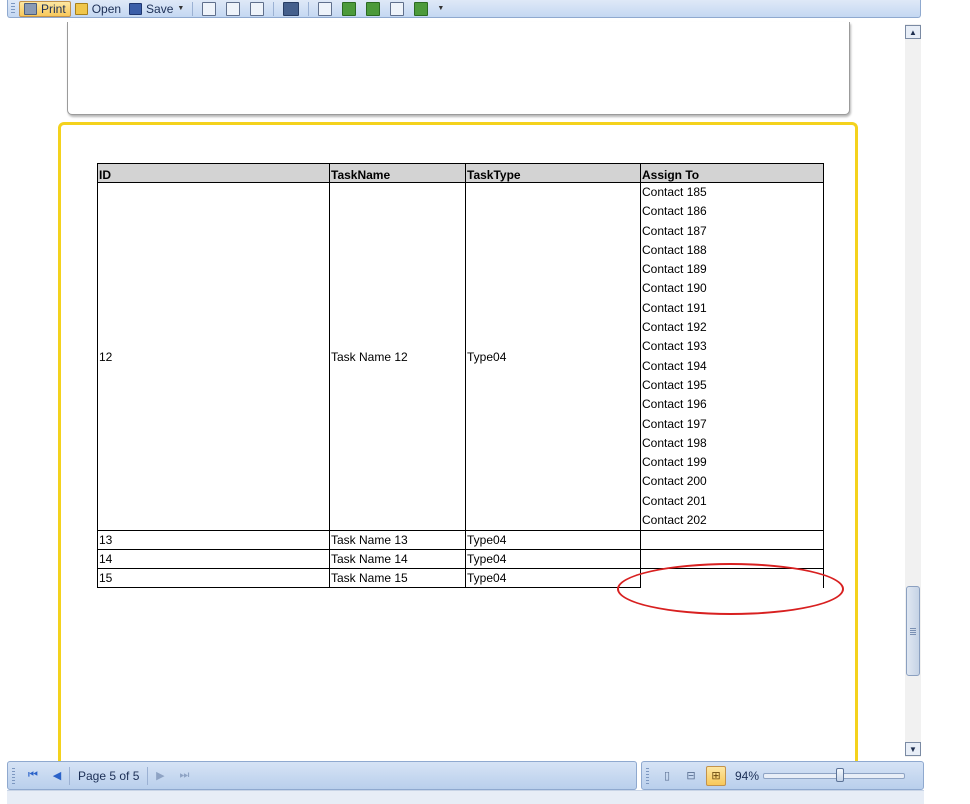  Describe the element at coordinates (213, 356) in the screenshot. I see `cell-id: 12` at that location.